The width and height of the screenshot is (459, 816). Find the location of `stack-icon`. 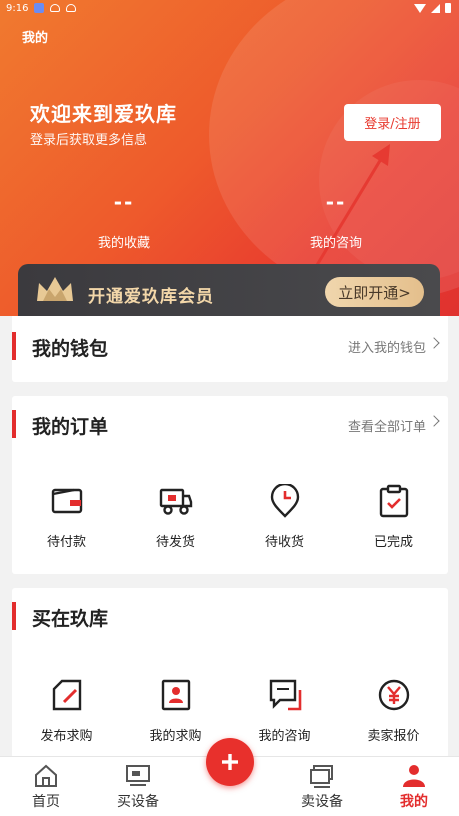

stack-icon is located at coordinates (321, 776).